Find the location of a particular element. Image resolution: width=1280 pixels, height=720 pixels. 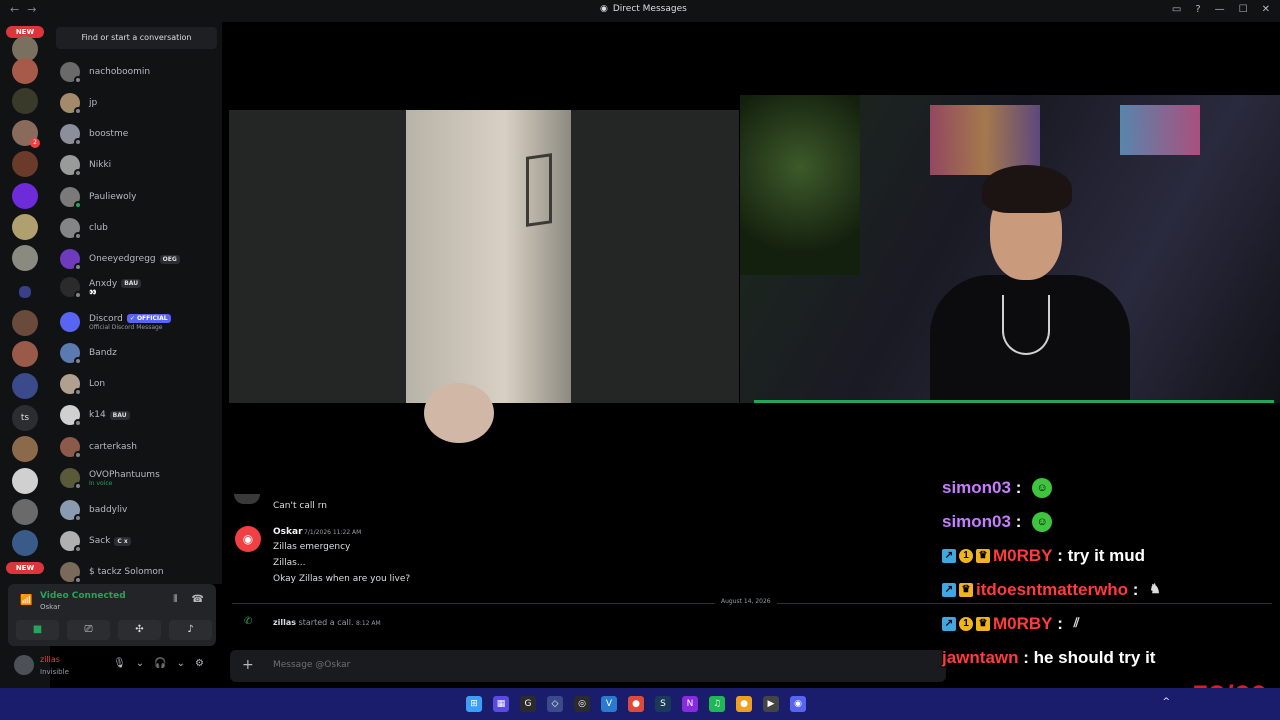

disconnect-icon: ☎ is located at coordinates (198, 599).